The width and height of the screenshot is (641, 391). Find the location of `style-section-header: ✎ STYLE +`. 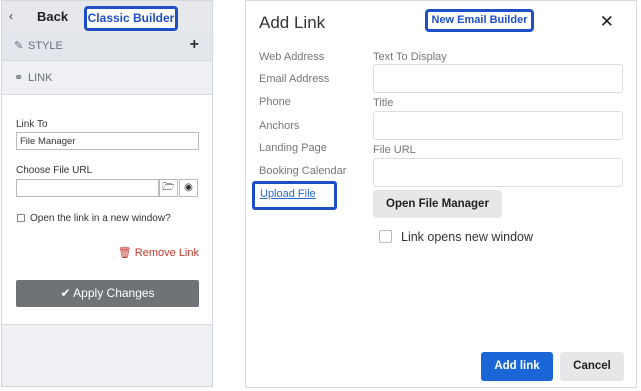

style-section-header: ✎ STYLE + is located at coordinates (107, 46).